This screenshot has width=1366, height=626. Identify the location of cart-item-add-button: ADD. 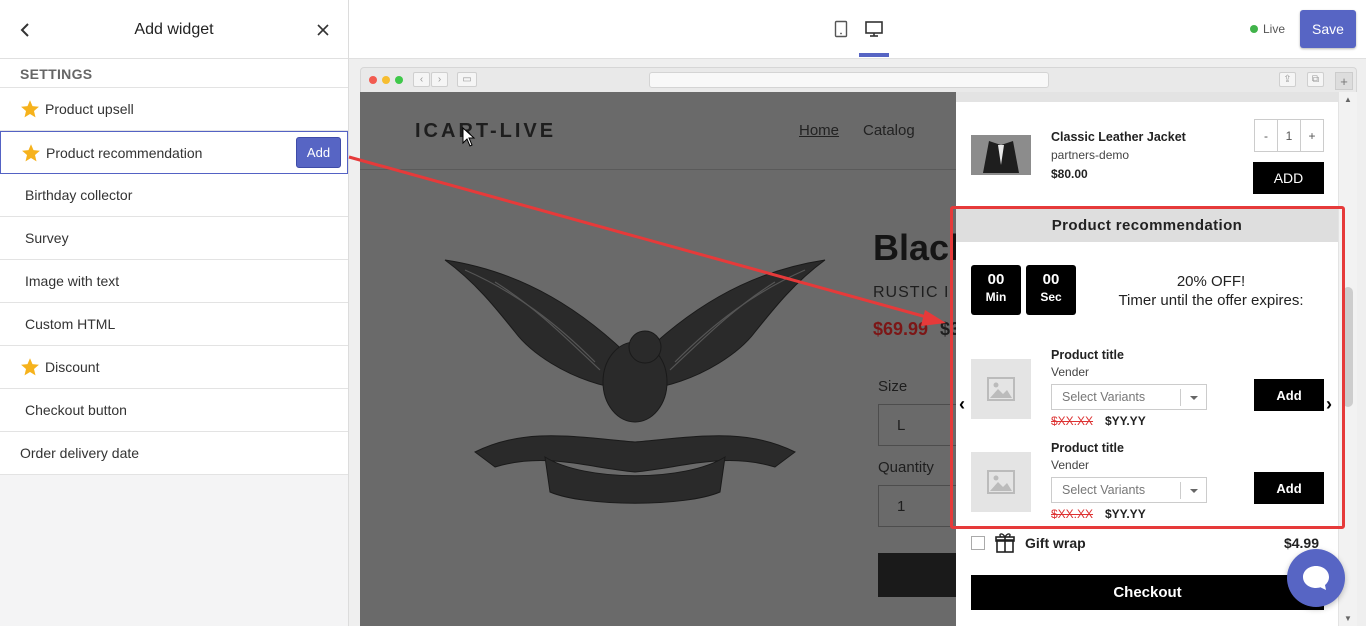
(1288, 178).